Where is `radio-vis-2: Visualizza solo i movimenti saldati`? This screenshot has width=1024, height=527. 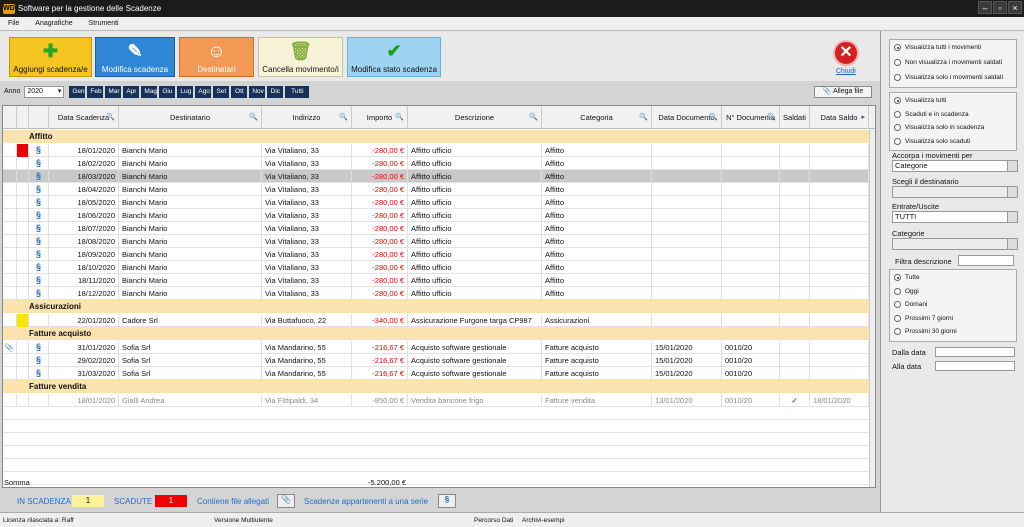 radio-vis-2: Visualizza solo i movimenti saldati is located at coordinates (948, 77).